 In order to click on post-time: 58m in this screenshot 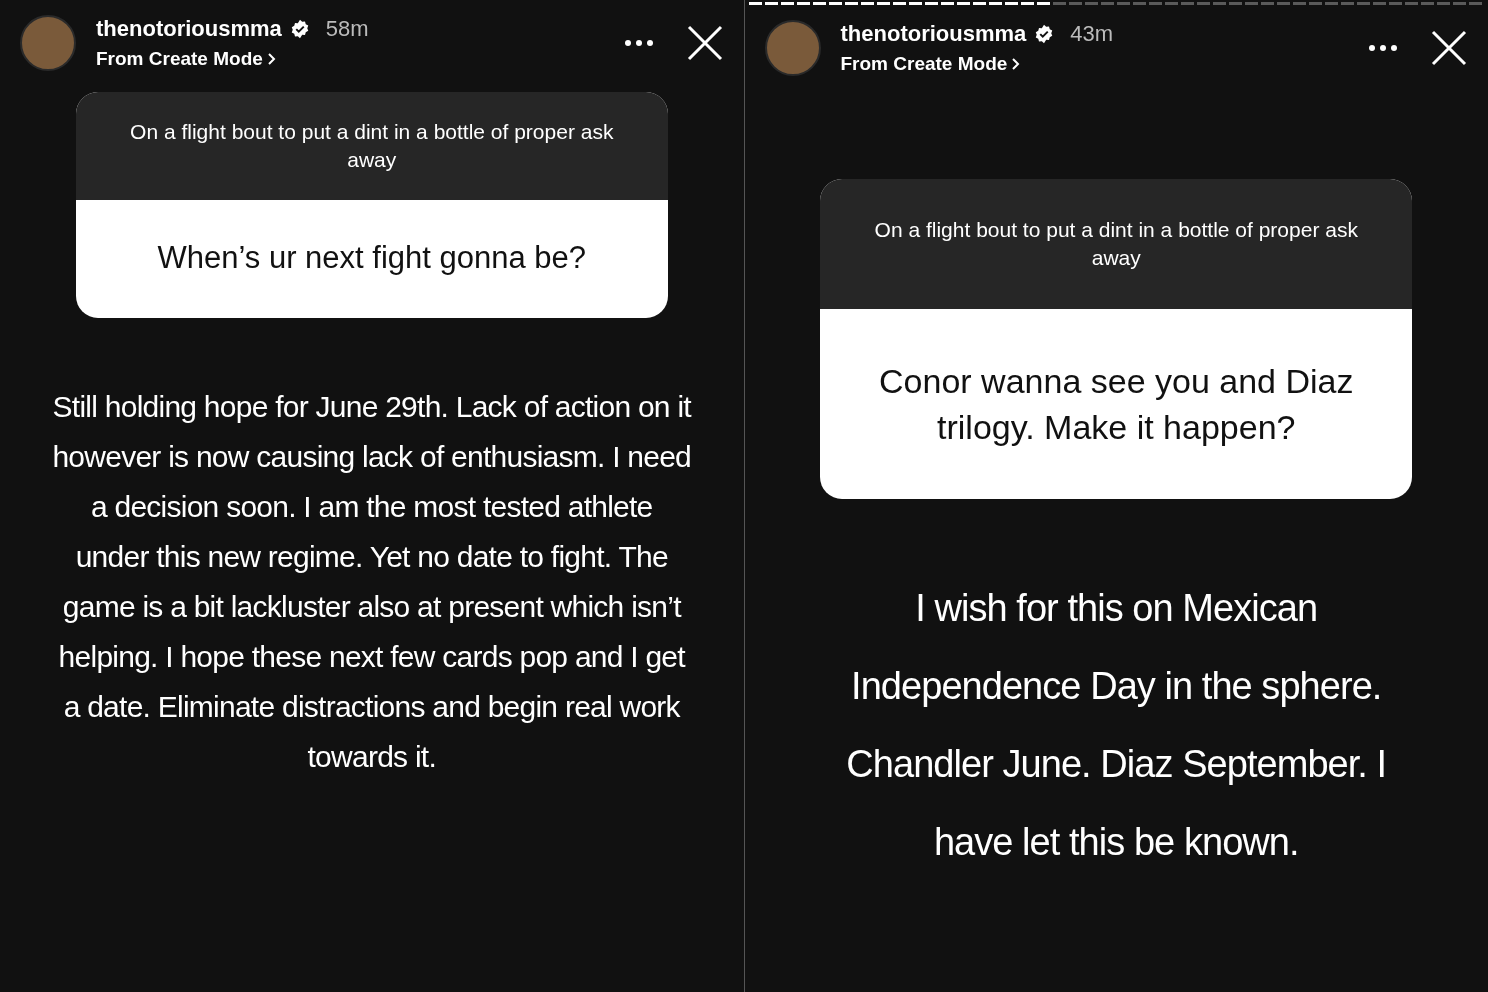, I will do `click(347, 29)`.